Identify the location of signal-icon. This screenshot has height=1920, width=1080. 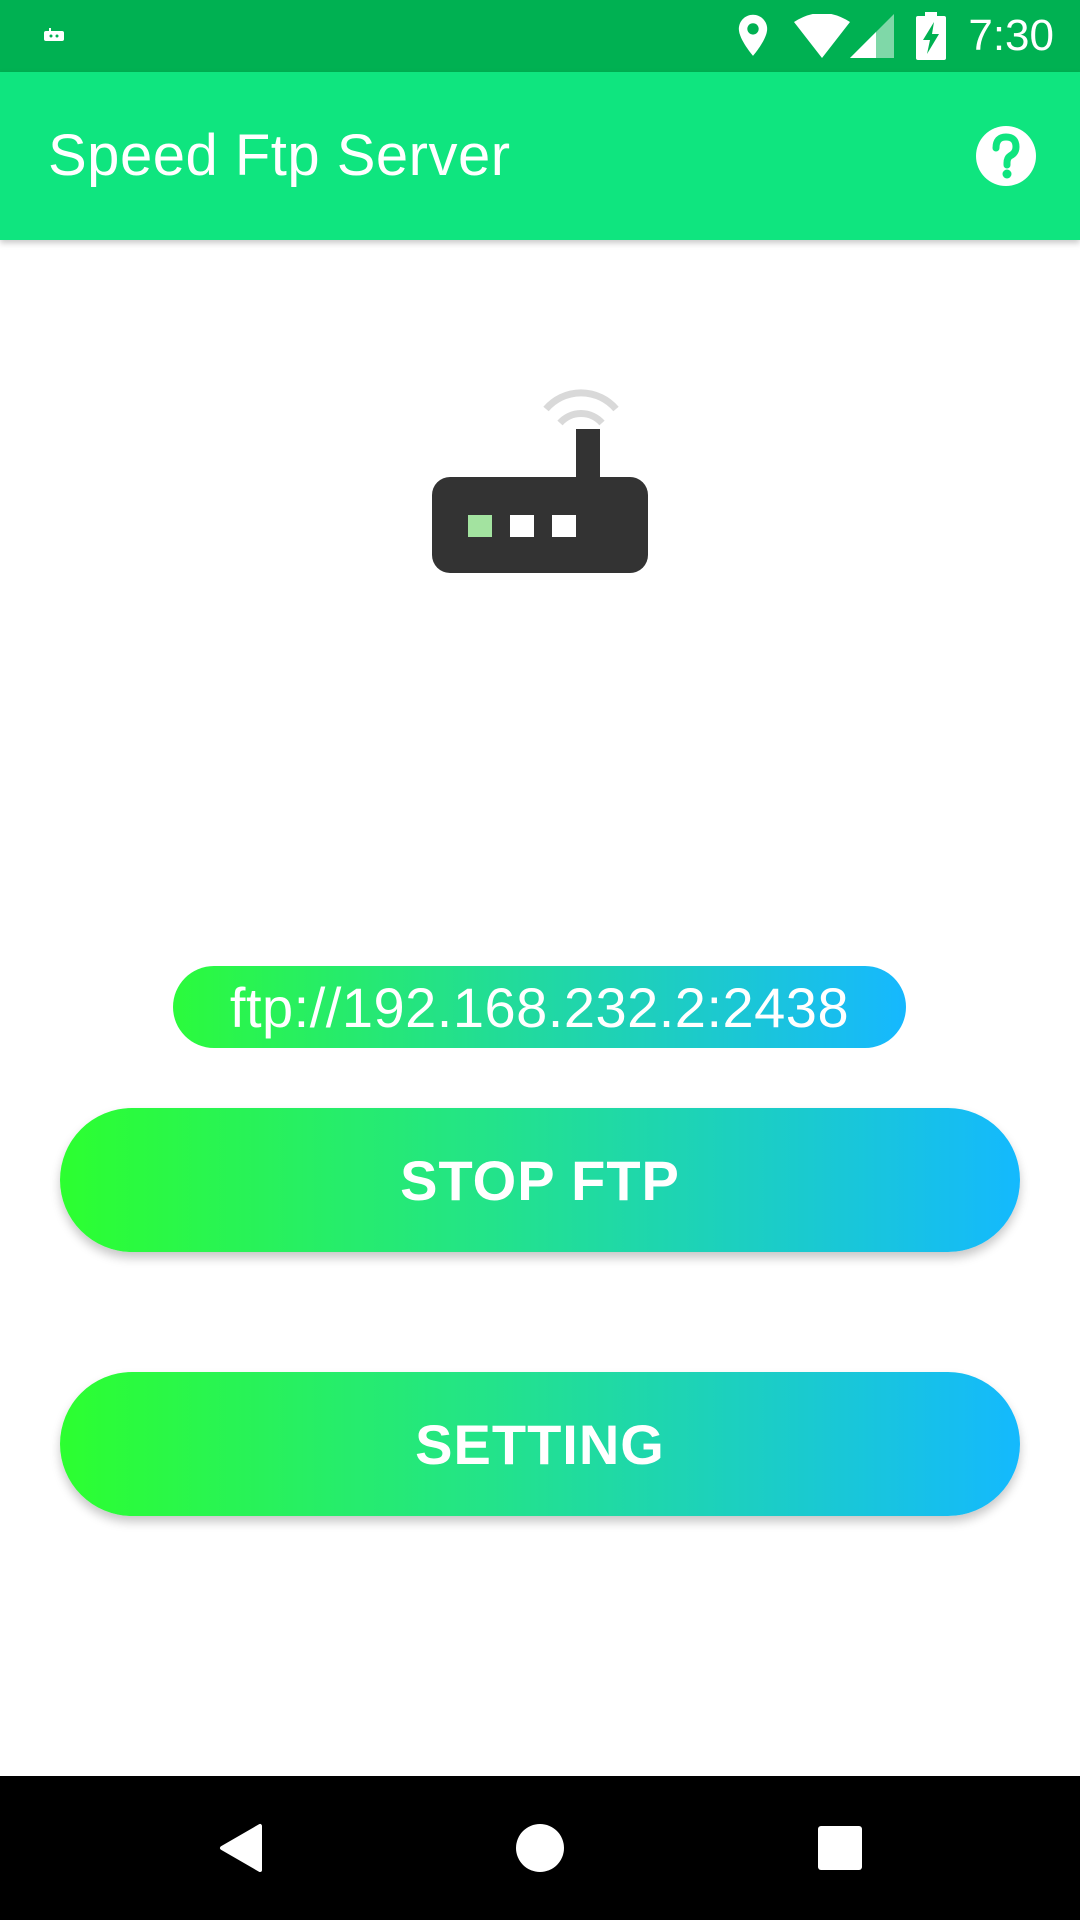
(872, 36).